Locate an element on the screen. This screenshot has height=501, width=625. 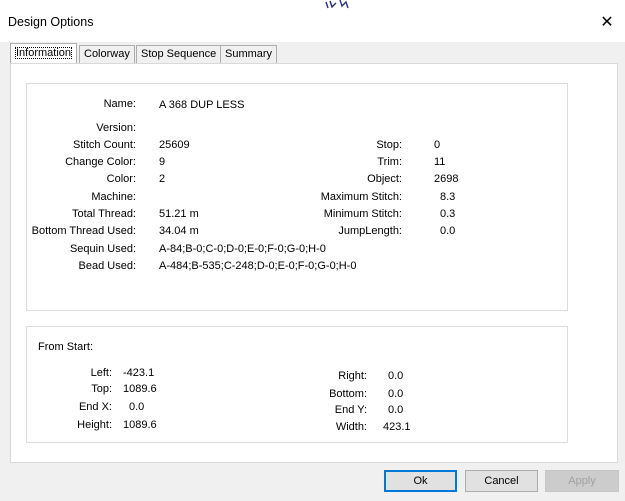
total-thread-label: Total Thread: is located at coordinates (103, 214).